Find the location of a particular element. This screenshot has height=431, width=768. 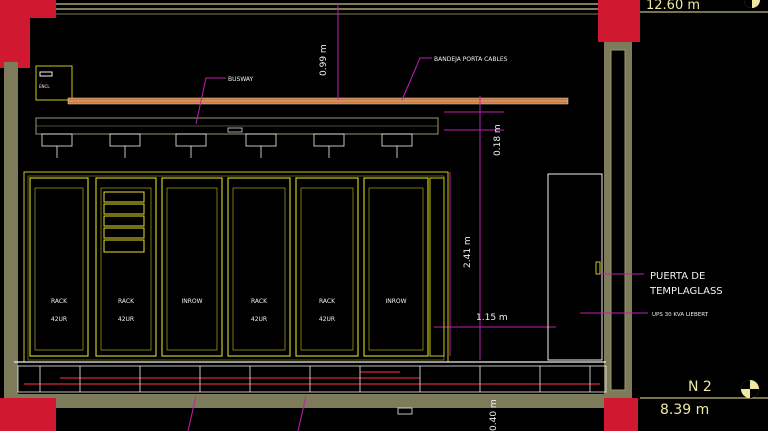

dim-115-text: 1.15 m is located at coordinates (492, 318).